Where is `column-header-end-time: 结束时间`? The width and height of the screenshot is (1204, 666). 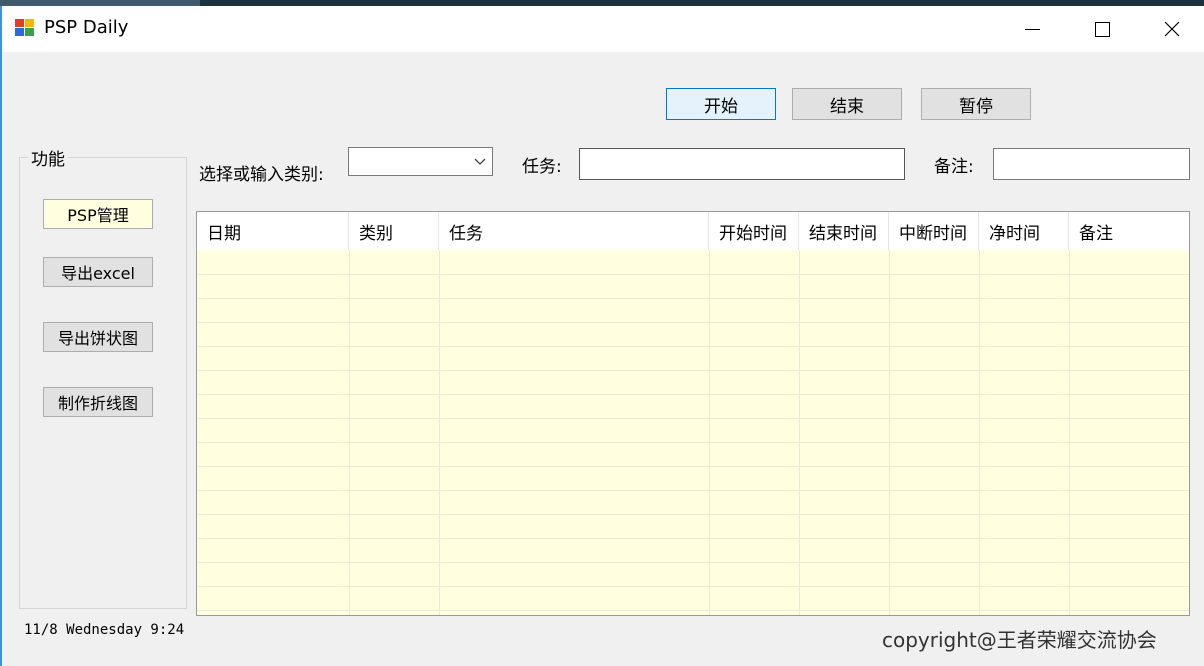 column-header-end-time: 结束时间 is located at coordinates (844, 231).